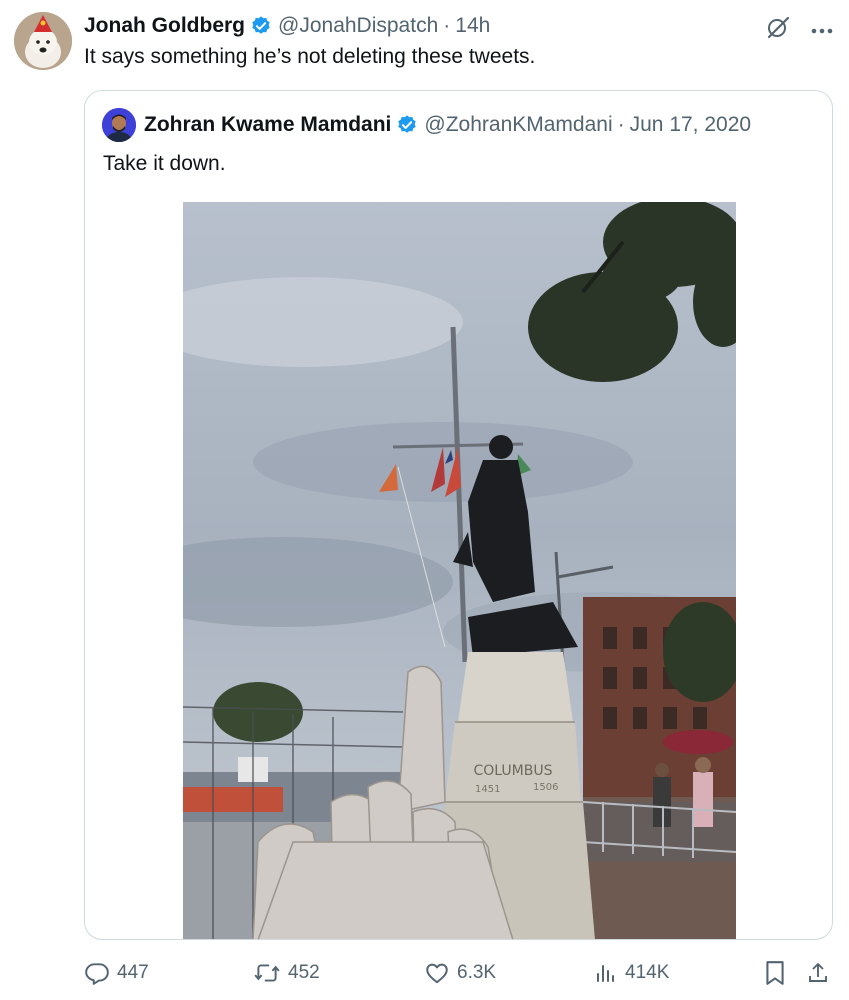 The width and height of the screenshot is (849, 1000). What do you see at coordinates (822, 30) in the screenshot?
I see `more-icon` at bounding box center [822, 30].